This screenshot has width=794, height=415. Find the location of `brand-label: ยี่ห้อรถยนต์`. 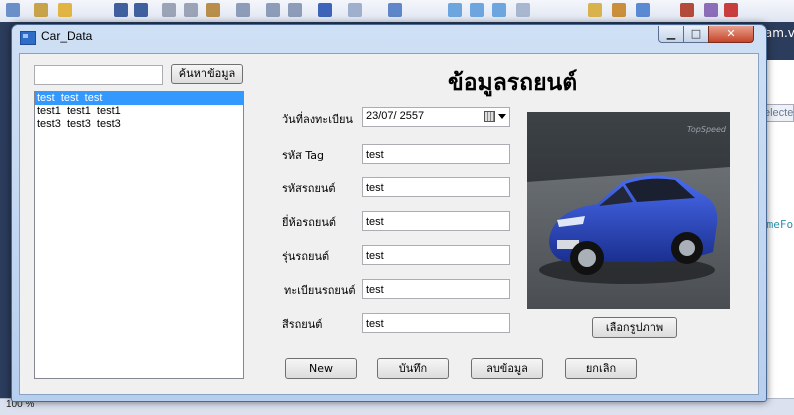

brand-label: ยี่ห้อรถยนต์ is located at coordinates (309, 222).